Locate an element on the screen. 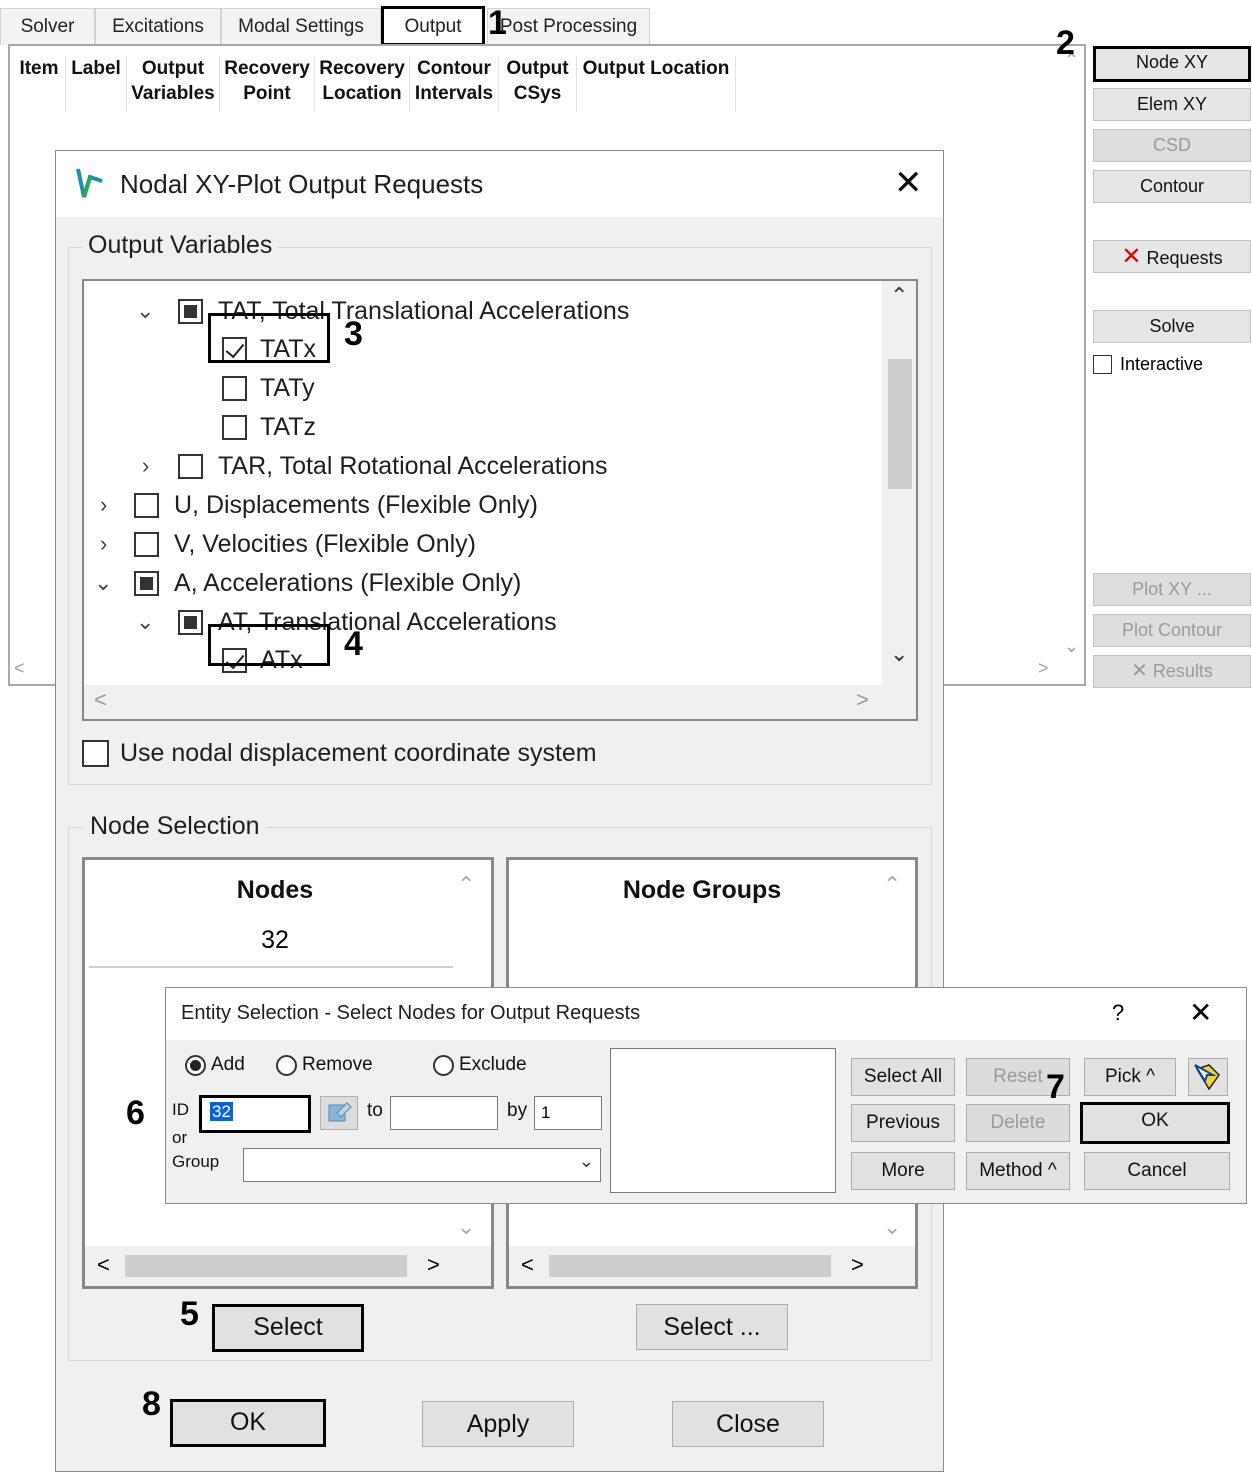  csd-button: CSD is located at coordinates (1172, 145).